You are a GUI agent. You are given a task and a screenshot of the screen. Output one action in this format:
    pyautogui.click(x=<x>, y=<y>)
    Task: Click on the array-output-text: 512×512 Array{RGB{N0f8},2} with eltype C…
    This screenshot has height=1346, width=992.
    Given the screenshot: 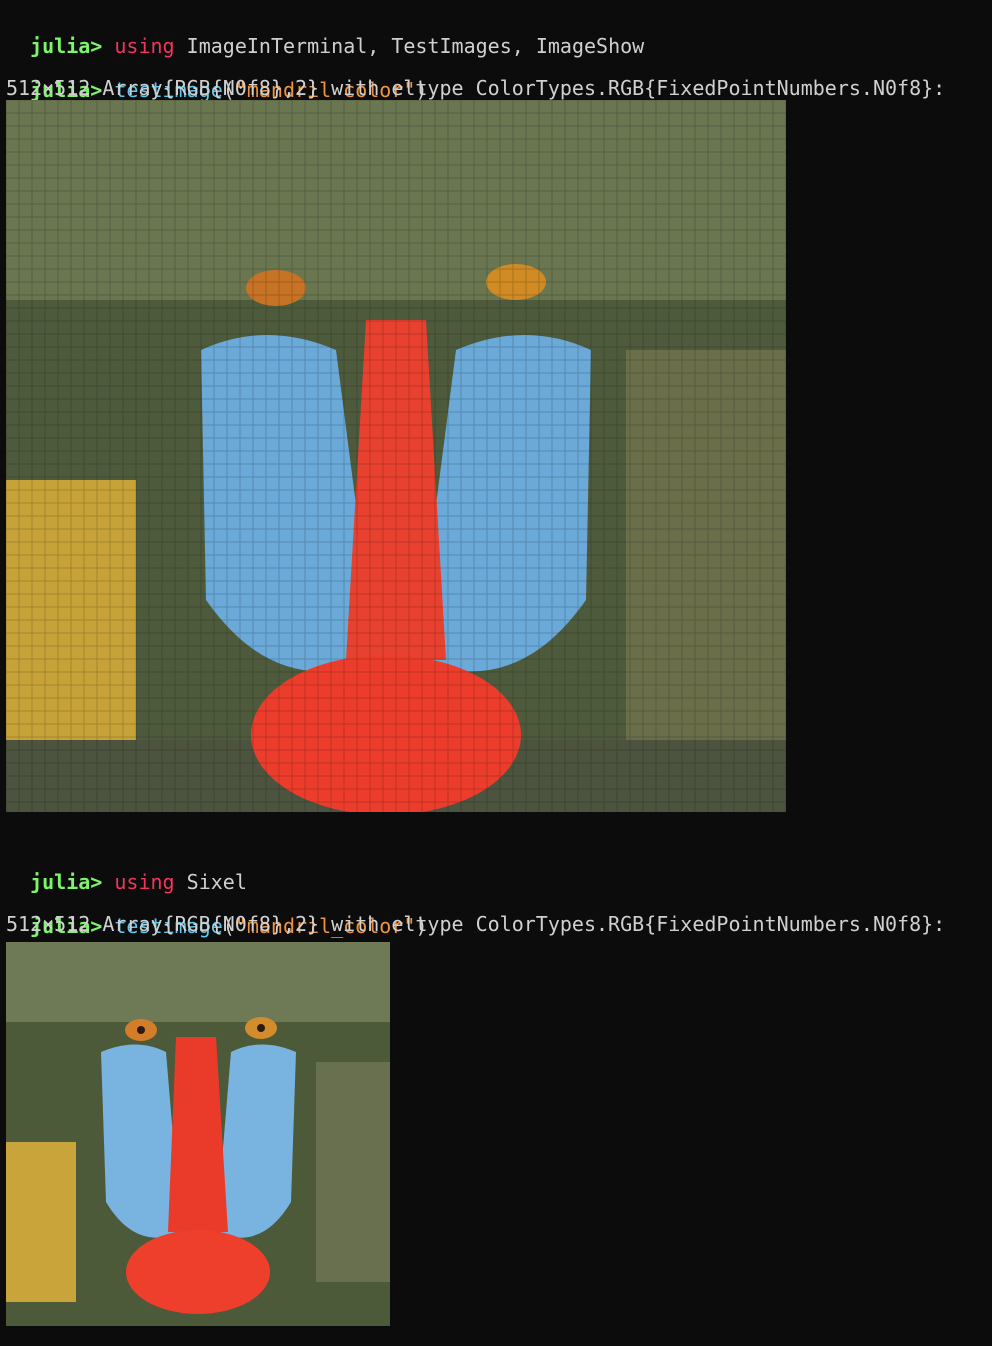 What is the action you would take?
    pyautogui.click(x=476, y=88)
    